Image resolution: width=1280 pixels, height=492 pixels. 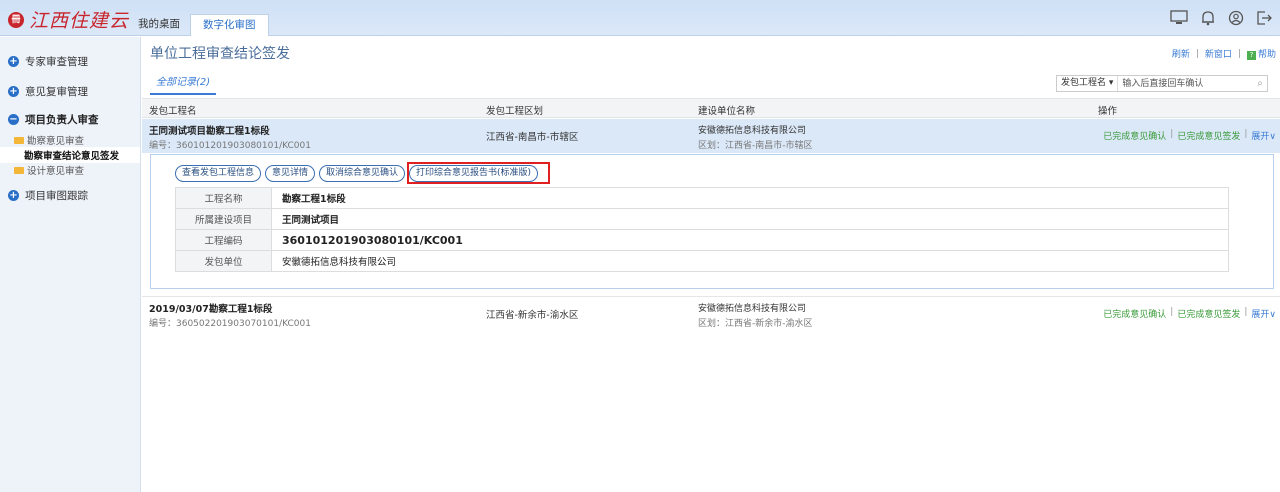 What do you see at coordinates (1264, 18) in the screenshot?
I see `logout-icon` at bounding box center [1264, 18].